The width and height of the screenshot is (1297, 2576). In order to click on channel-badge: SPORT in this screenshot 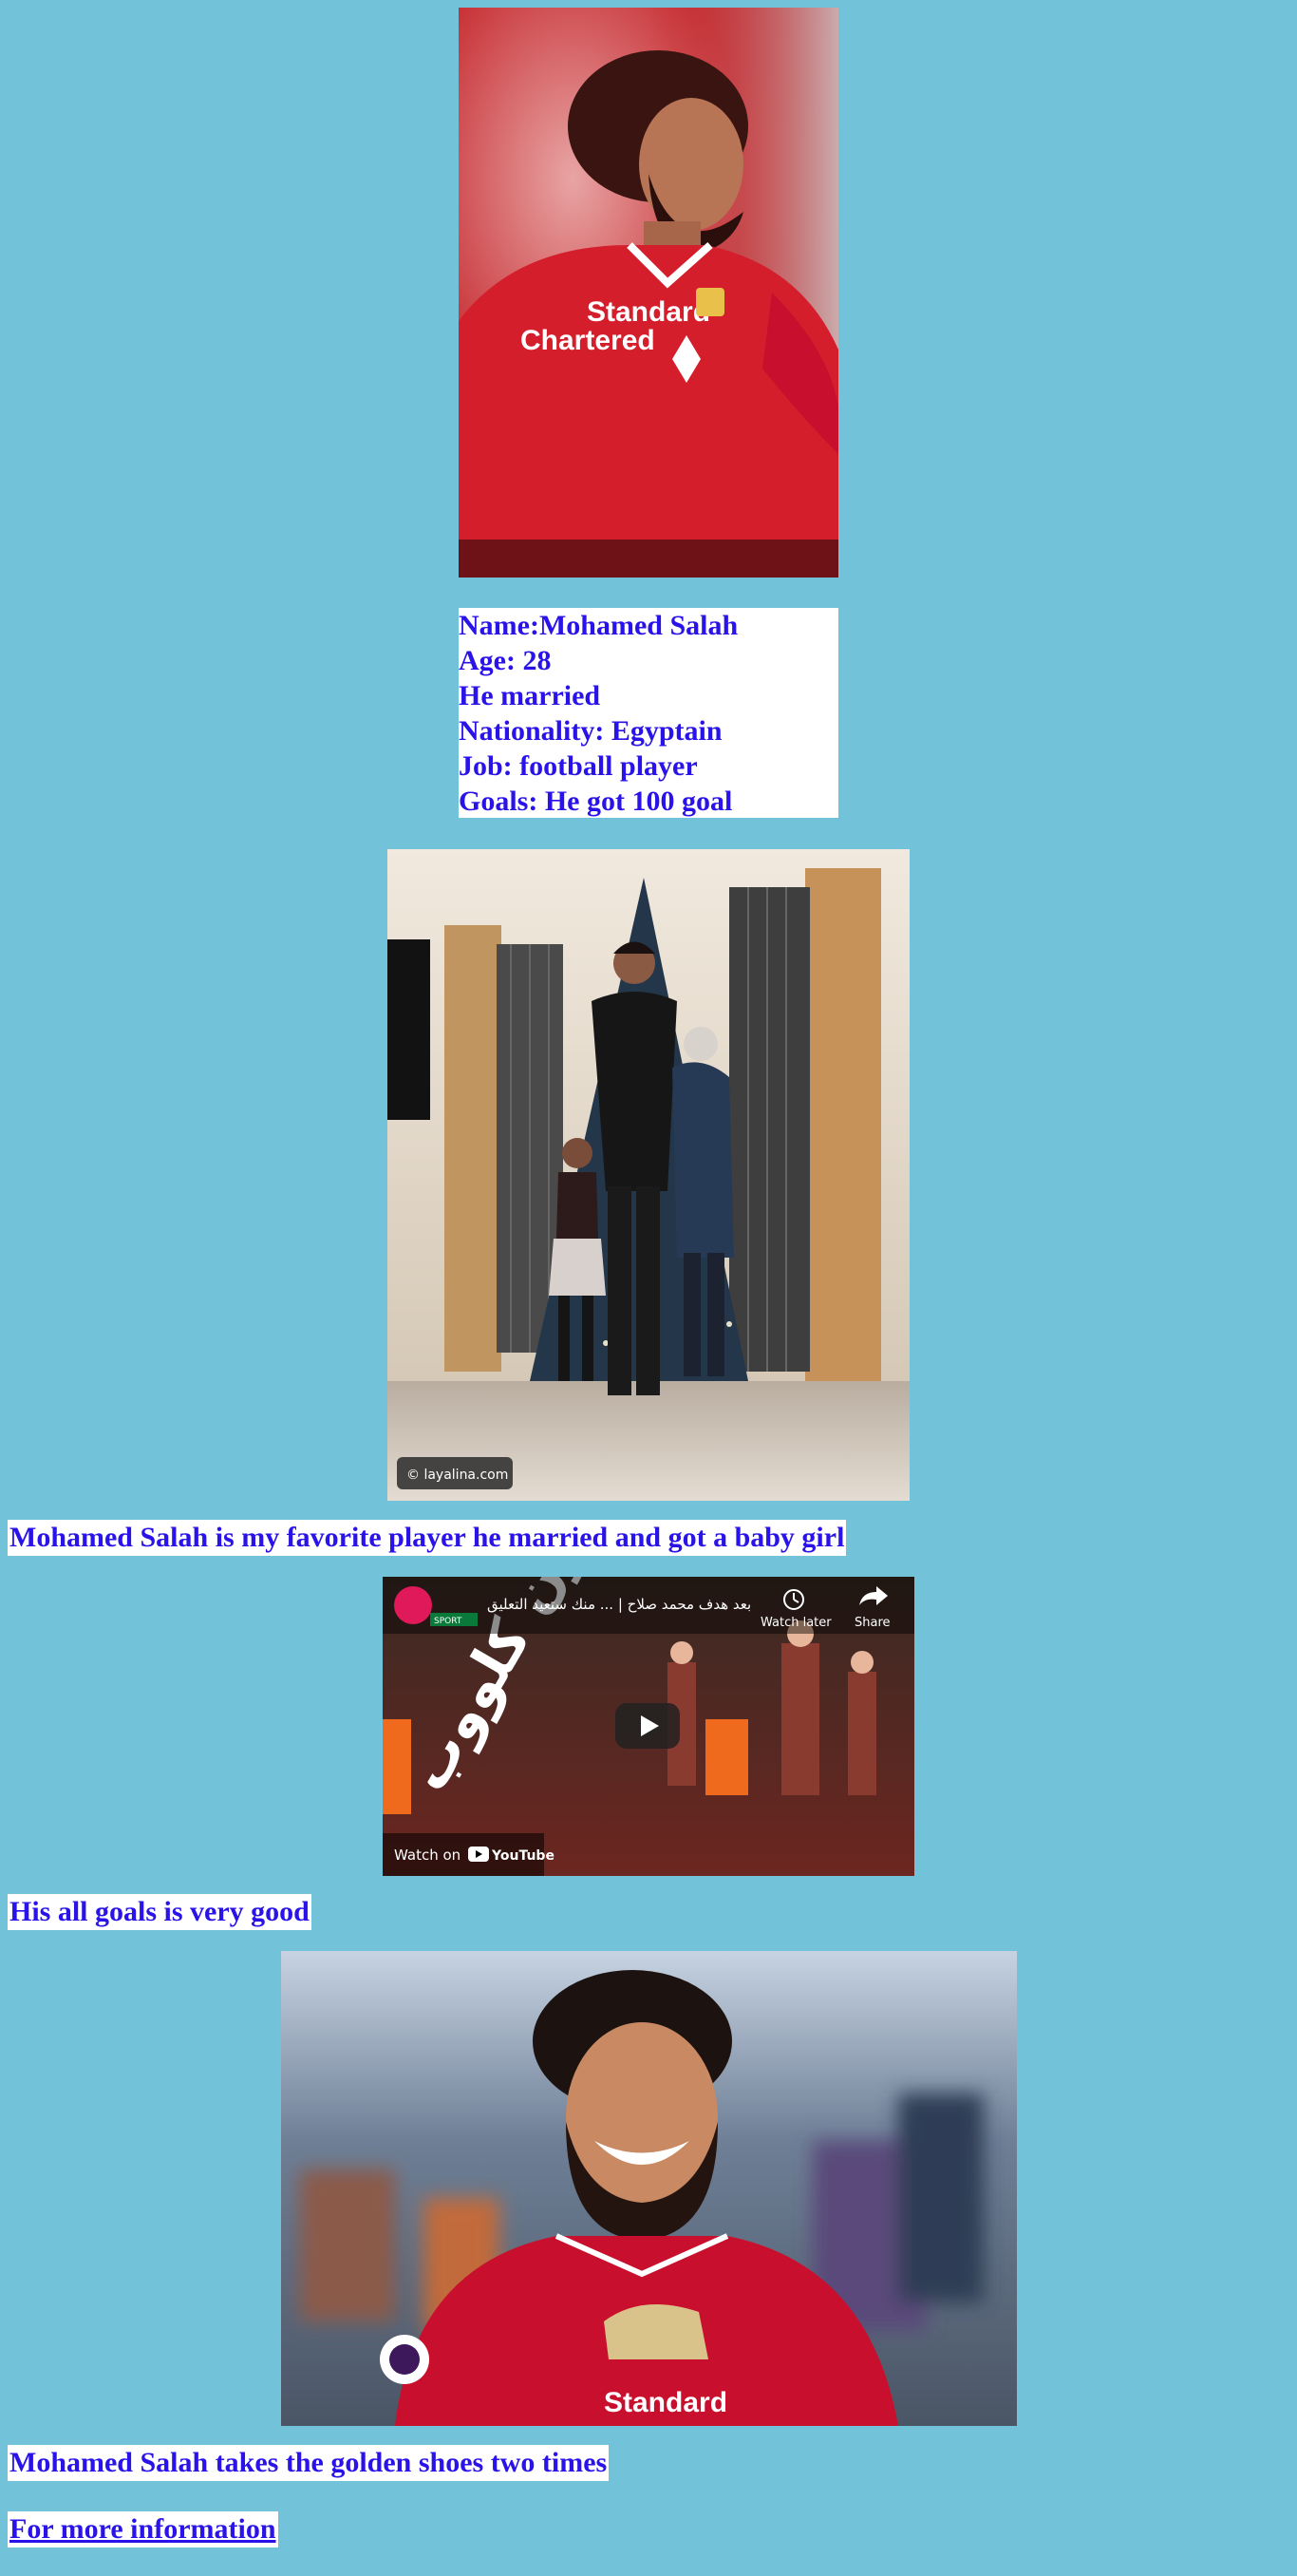, I will do `click(448, 1621)`.